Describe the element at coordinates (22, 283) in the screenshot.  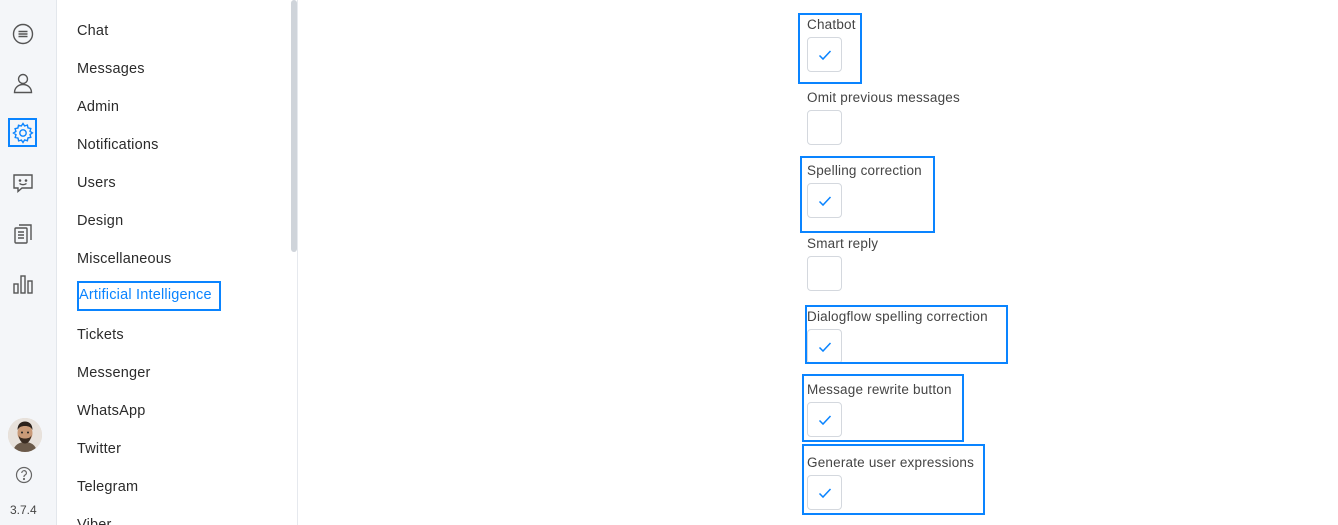
I see `bar-chart-icon` at that location.